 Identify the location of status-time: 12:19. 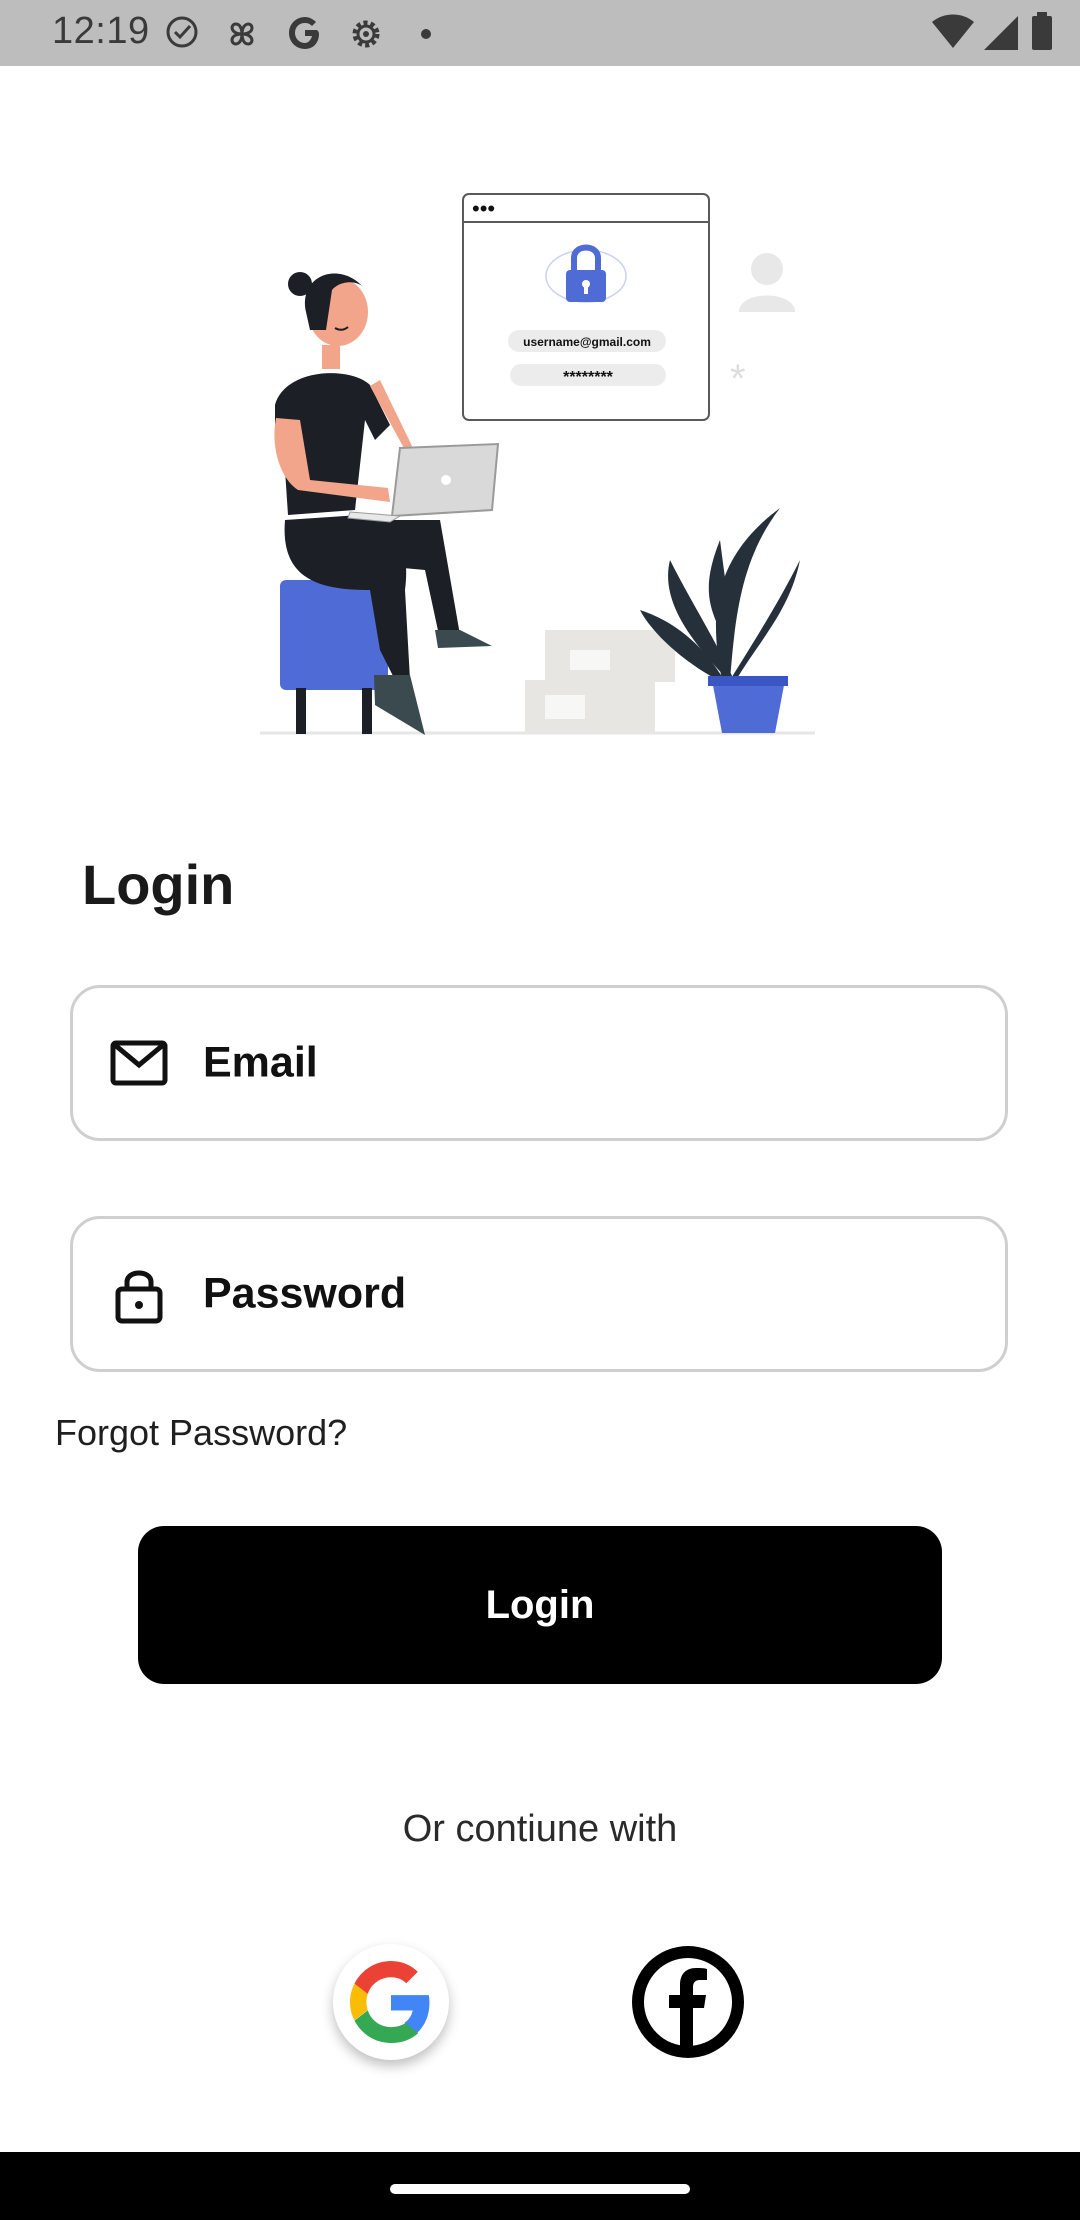
(101, 31).